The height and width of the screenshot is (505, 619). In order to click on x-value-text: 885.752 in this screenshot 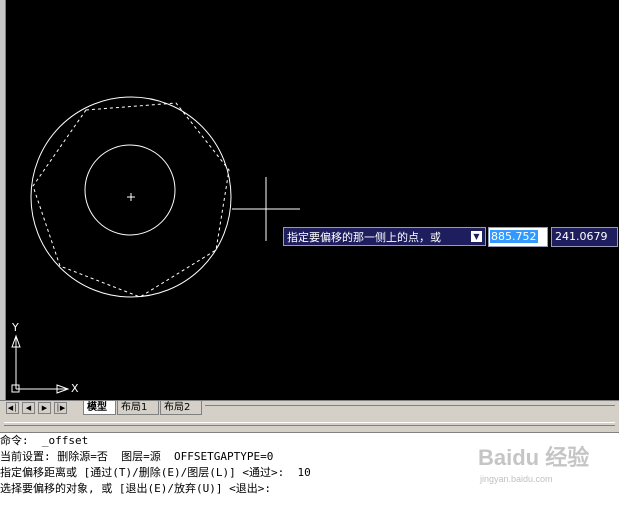, I will do `click(514, 236)`.